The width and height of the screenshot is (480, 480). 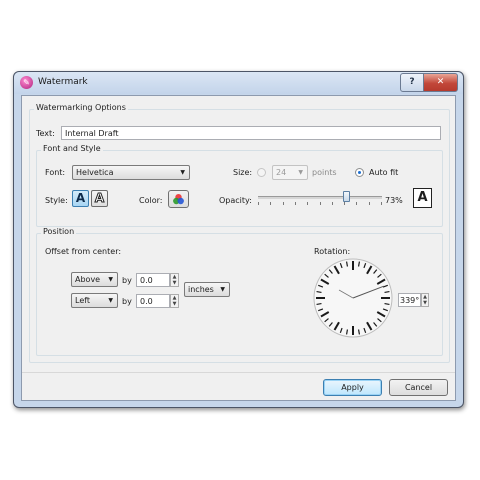 What do you see at coordinates (440, 82) in the screenshot?
I see `close-button: ✕` at bounding box center [440, 82].